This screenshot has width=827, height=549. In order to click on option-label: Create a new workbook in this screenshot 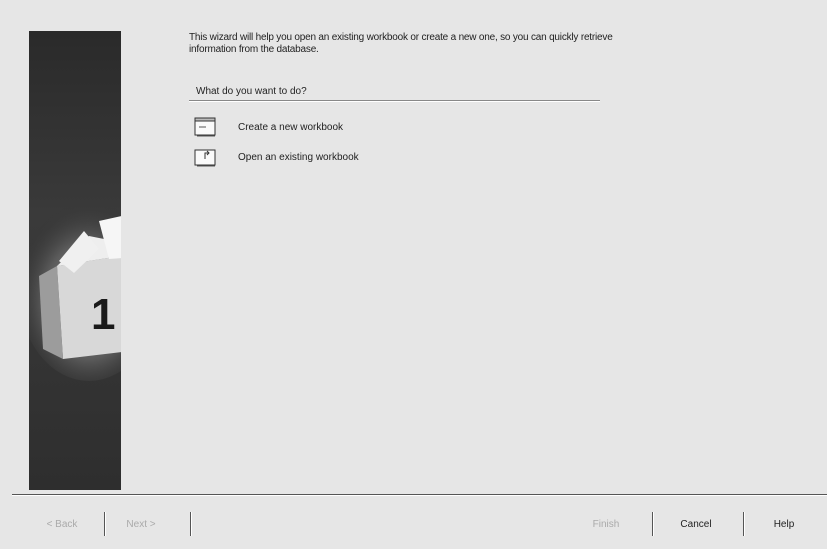, I will do `click(291, 127)`.